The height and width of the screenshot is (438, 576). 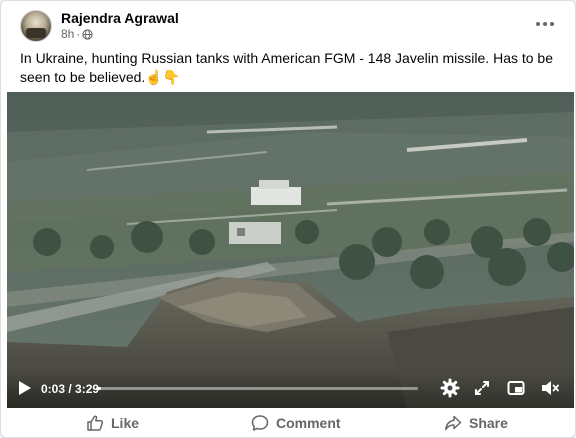 What do you see at coordinates (25, 388) in the screenshot?
I see `play-icon` at bounding box center [25, 388].